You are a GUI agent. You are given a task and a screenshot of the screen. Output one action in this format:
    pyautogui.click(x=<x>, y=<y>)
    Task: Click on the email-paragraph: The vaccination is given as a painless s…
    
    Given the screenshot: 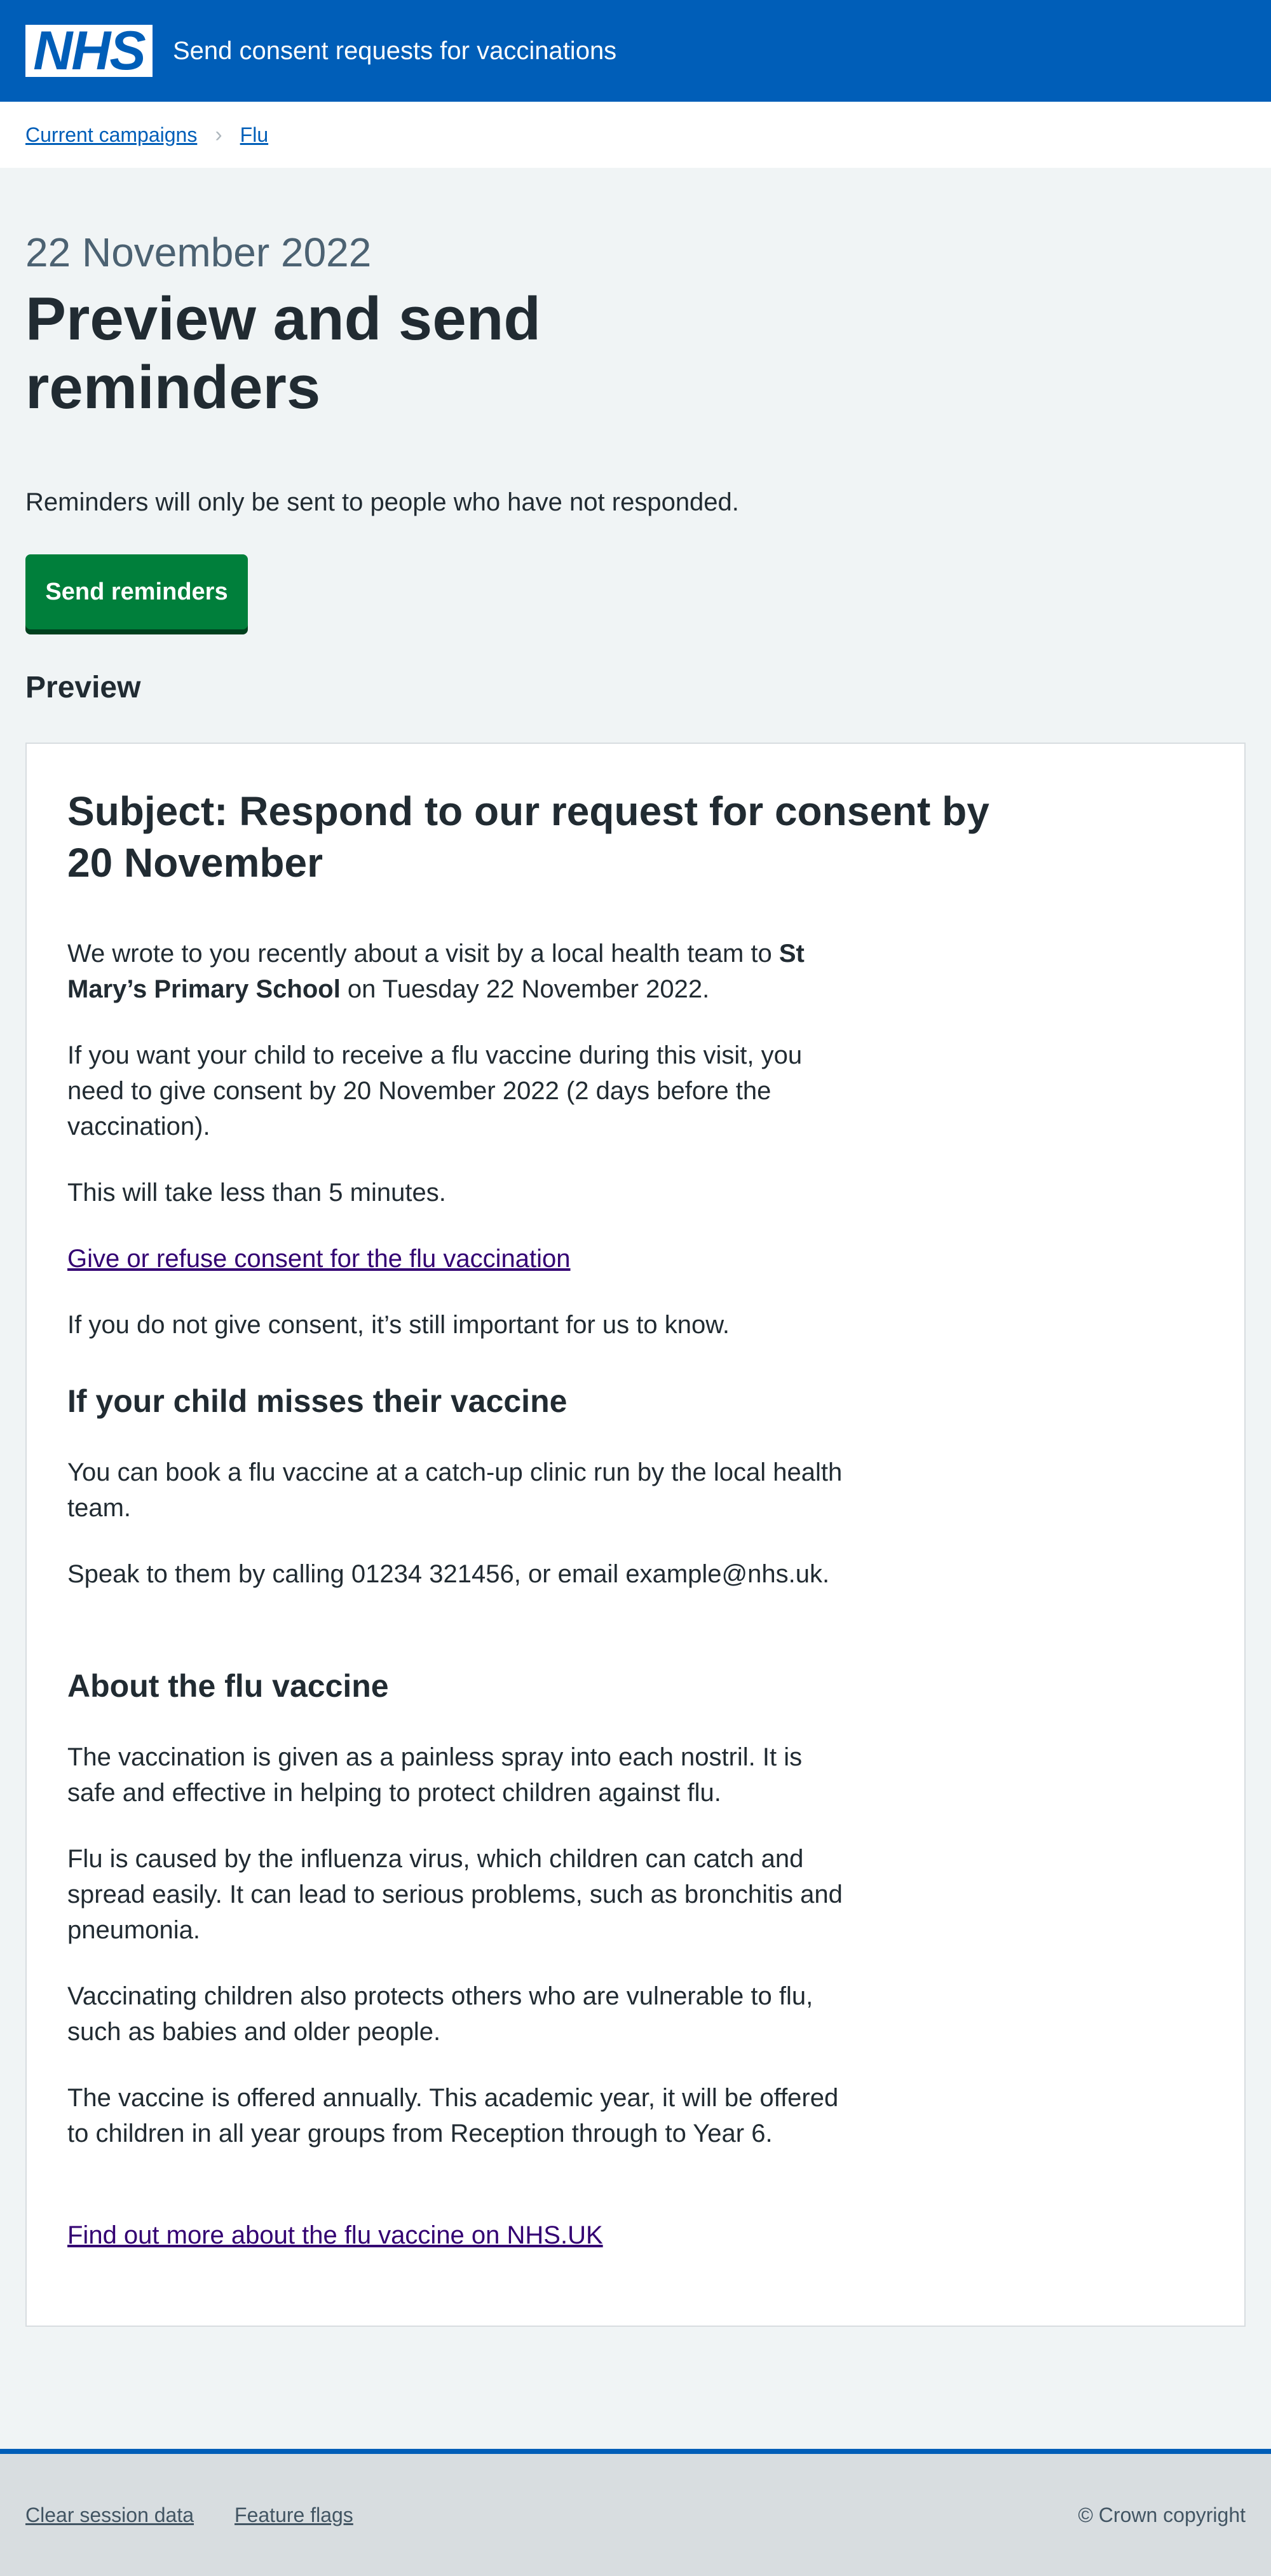 What is the action you would take?
    pyautogui.click(x=435, y=1775)
    